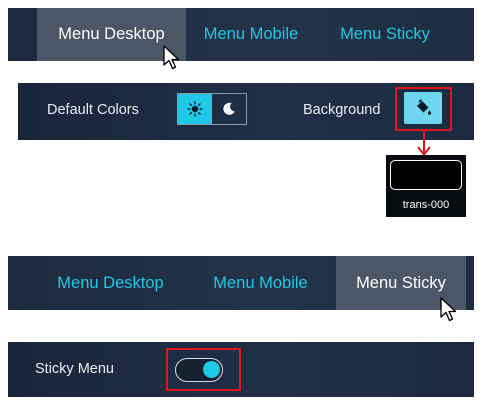 The image size is (486, 402). I want to click on default-colors-label: Default Colors, so click(93, 110).